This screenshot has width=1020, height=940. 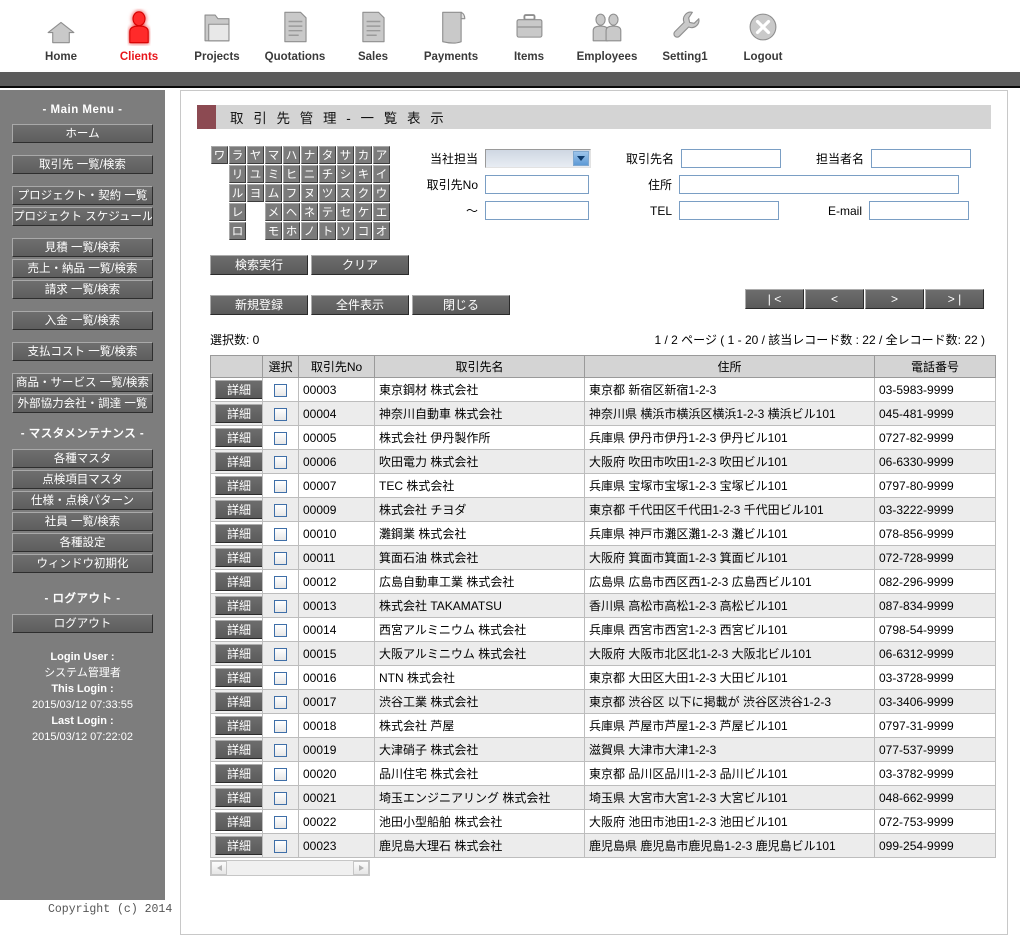 I want to click on nav-item-setting1: Setting1, so click(x=685, y=31).